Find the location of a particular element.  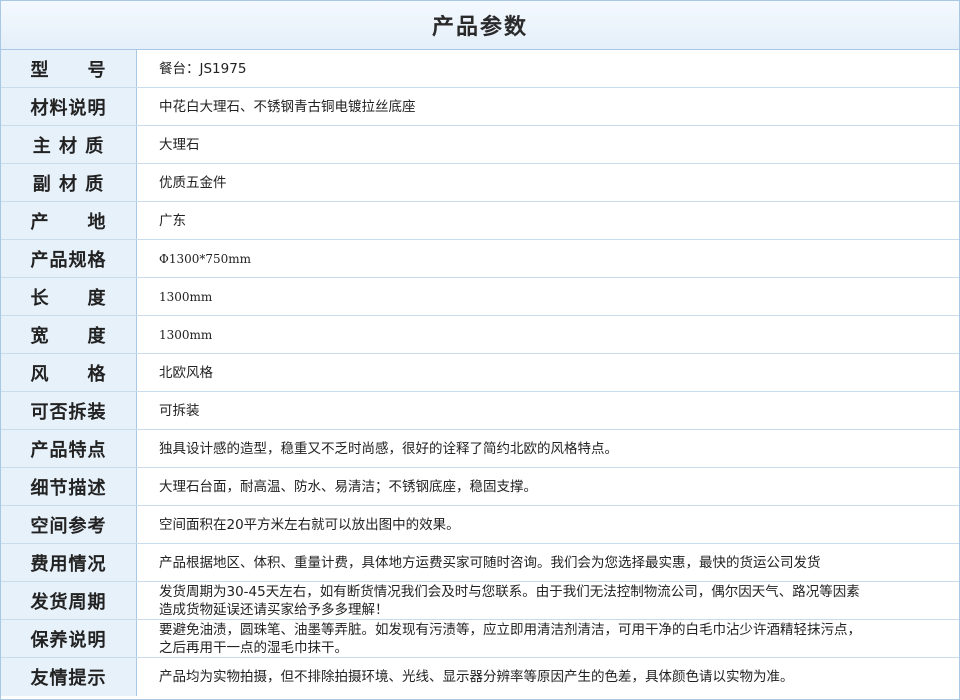

param-value: 北欧风格 is located at coordinates (186, 372).